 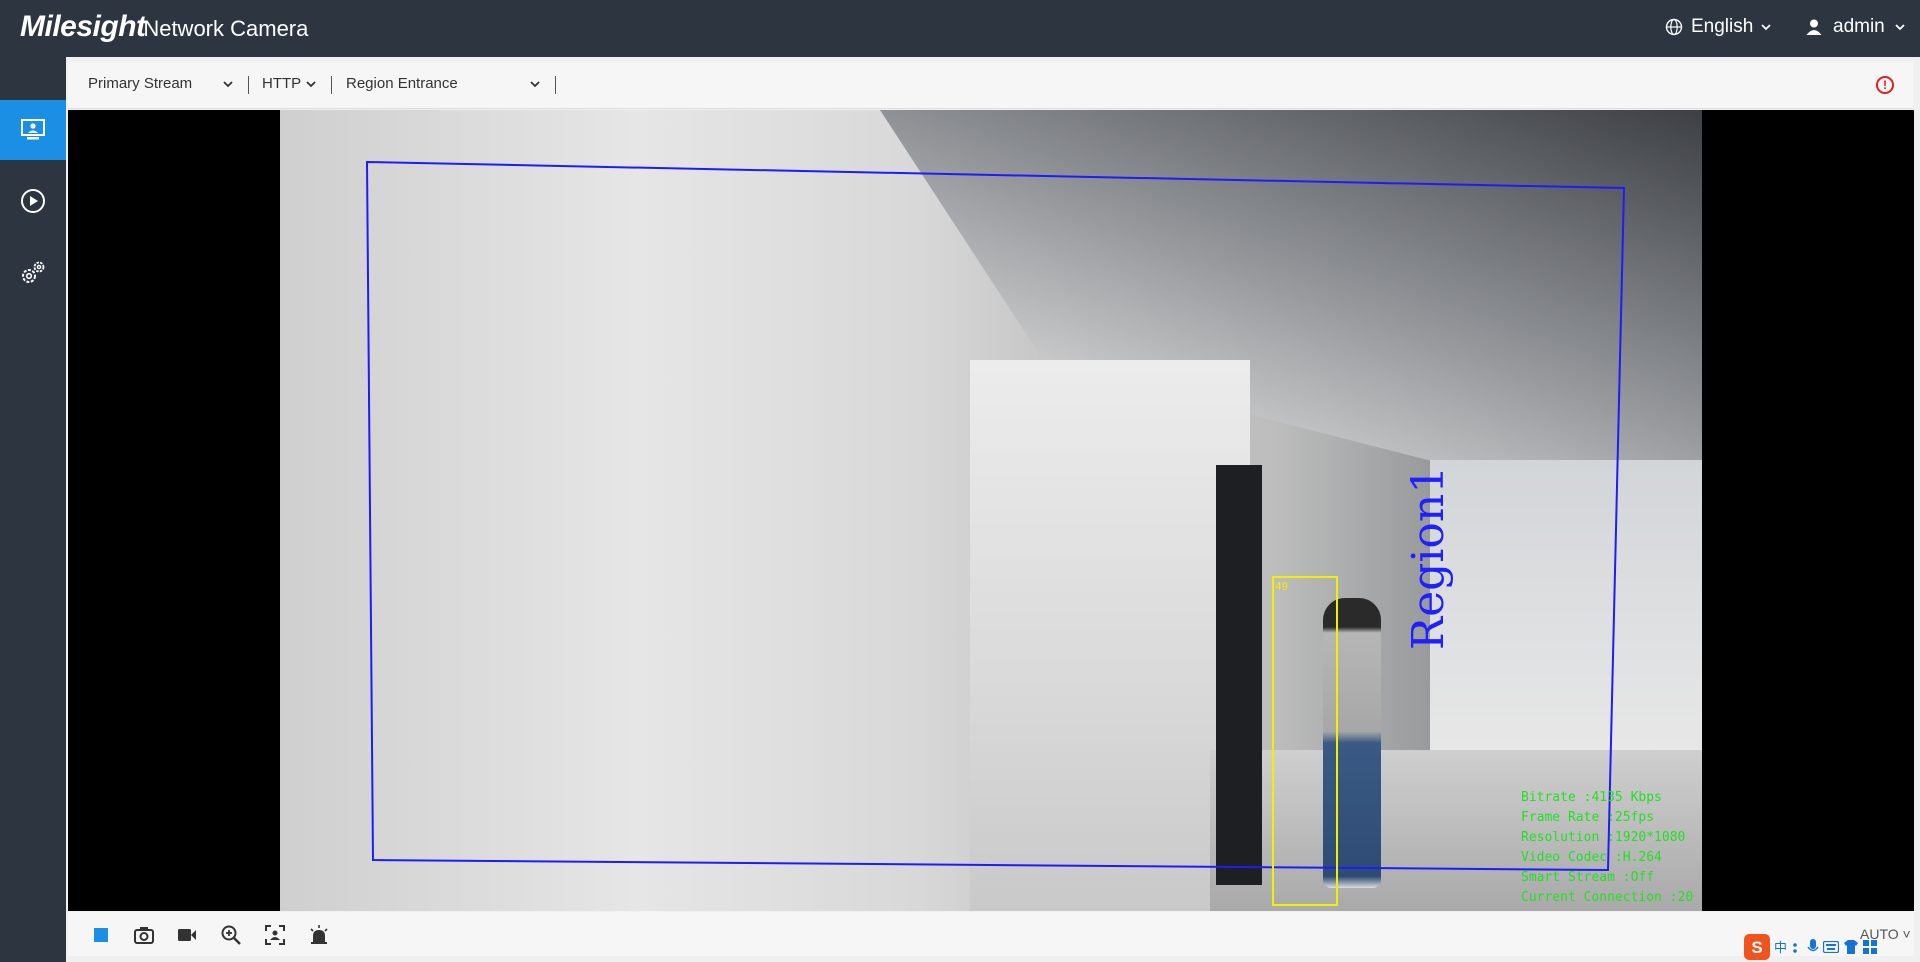 What do you see at coordinates (1305, 741) in the screenshot?
I see `target-box` at bounding box center [1305, 741].